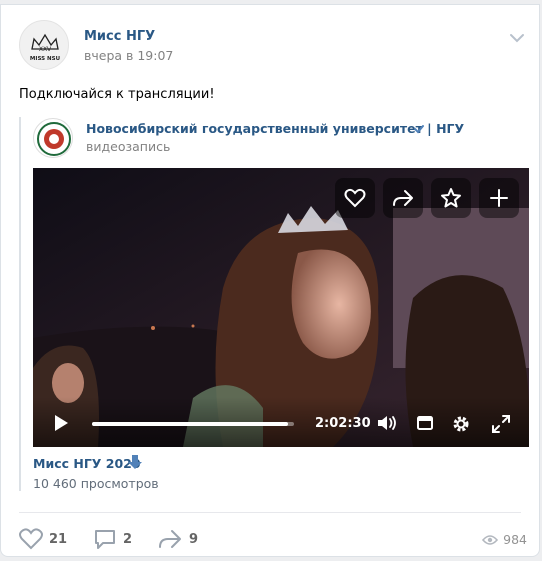  I want to click on comment-button: 2, so click(112, 539).